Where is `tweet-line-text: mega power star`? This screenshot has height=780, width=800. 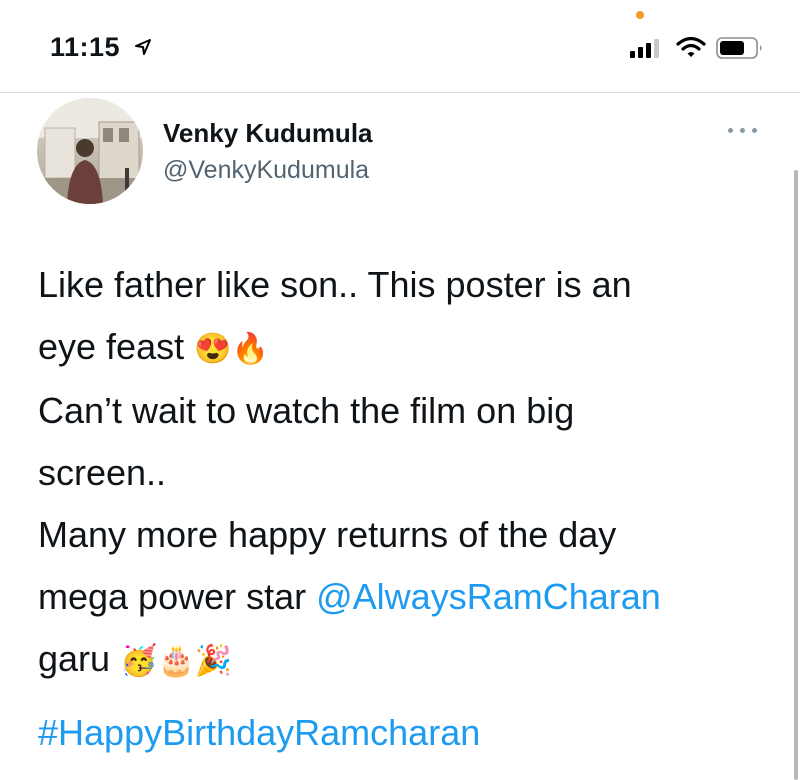 tweet-line-text: mega power star is located at coordinates (177, 597).